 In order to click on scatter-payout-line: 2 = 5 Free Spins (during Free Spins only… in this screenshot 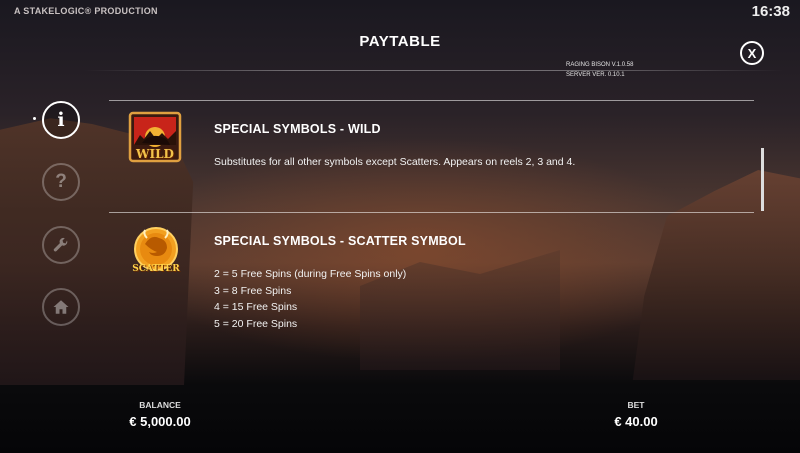, I will do `click(310, 274)`.